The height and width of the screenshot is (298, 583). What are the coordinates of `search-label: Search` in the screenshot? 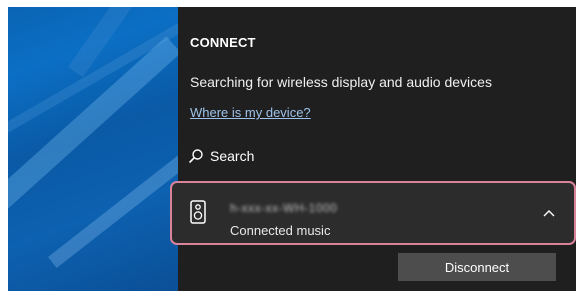 It's located at (232, 156).